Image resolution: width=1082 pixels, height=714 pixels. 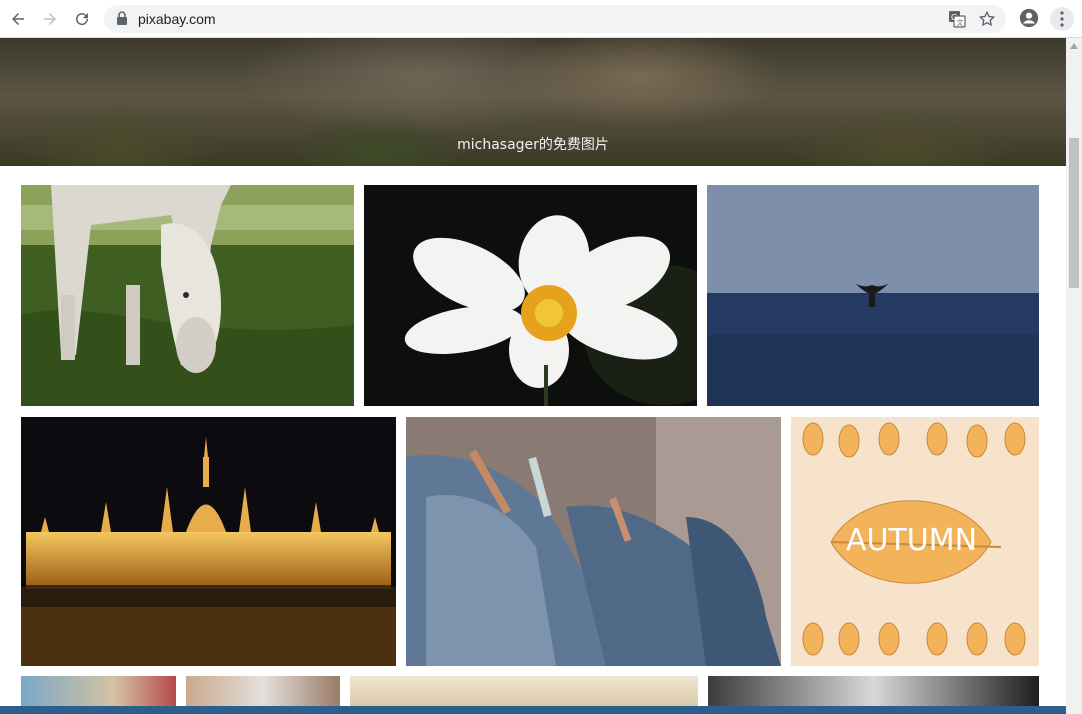 I want to click on back-arrow-icon, so click(x=18, y=19).